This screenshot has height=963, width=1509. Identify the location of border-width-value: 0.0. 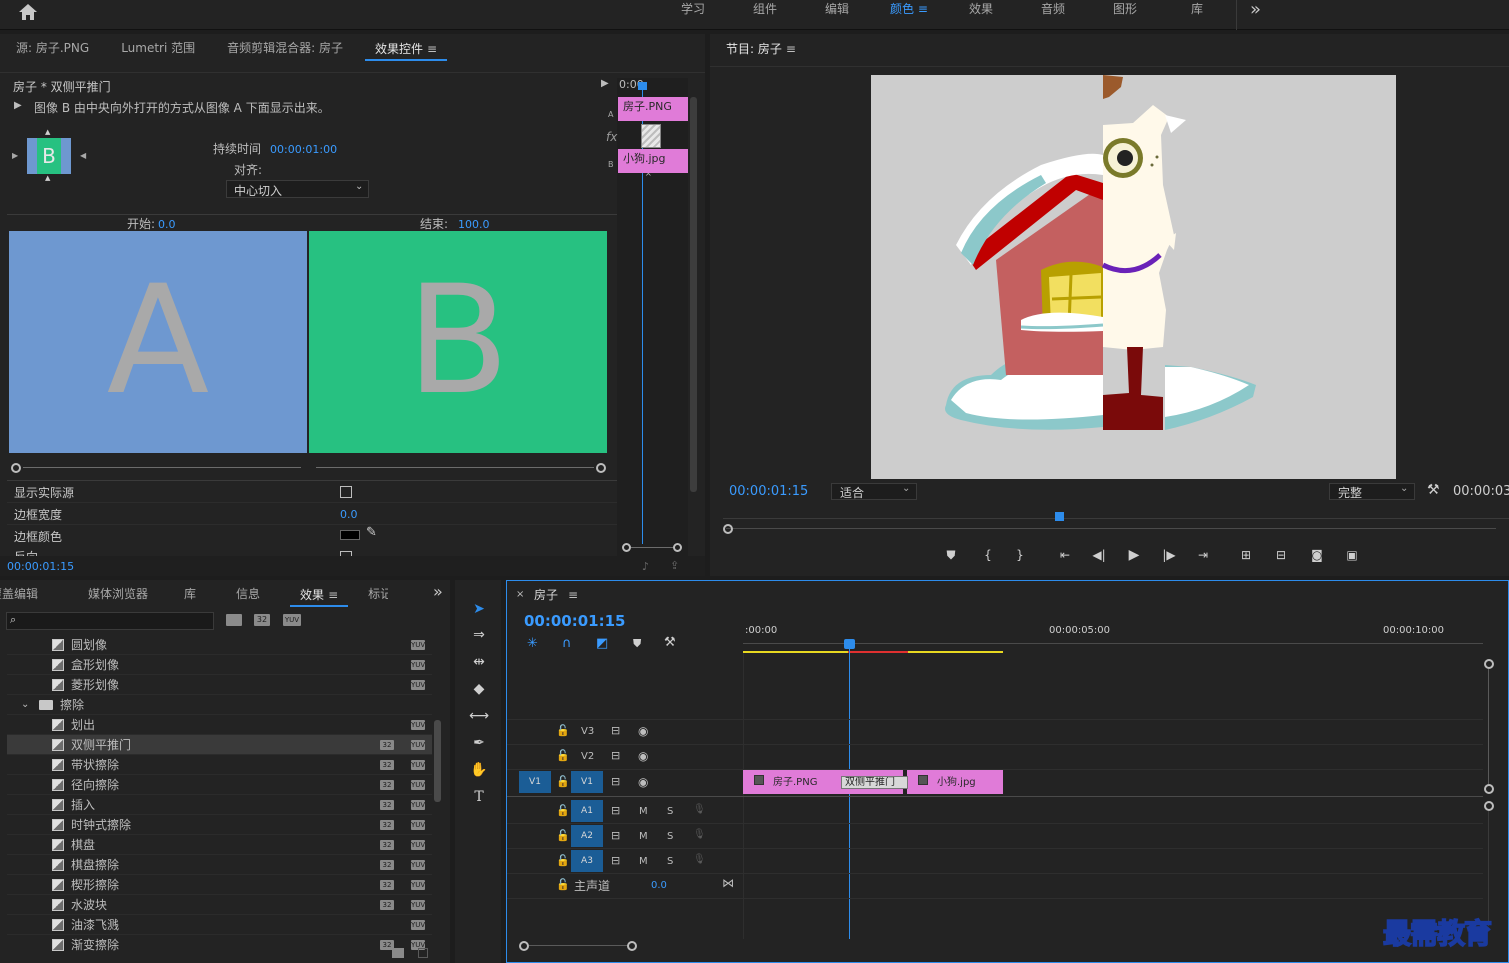
(349, 514).